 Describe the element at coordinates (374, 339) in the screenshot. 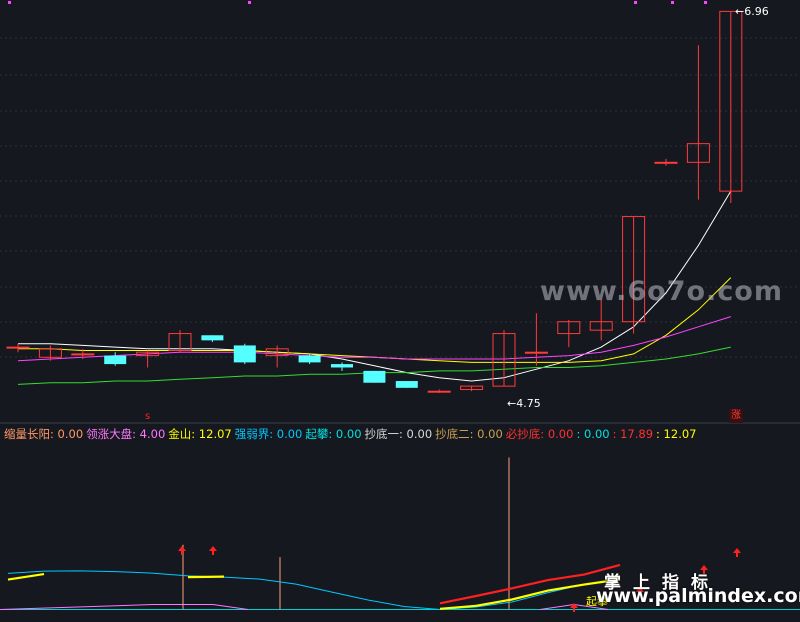

I see `ma-line` at that location.